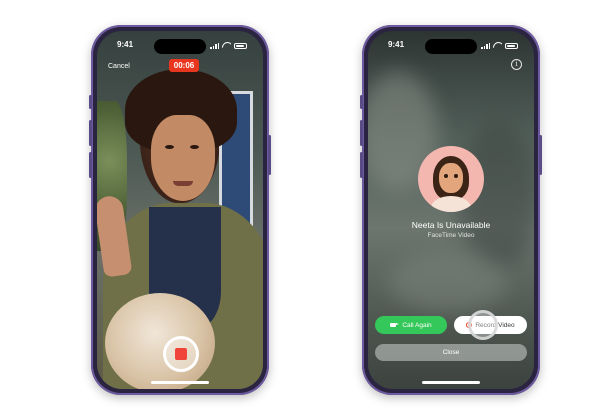 The image size is (596, 418). Describe the element at coordinates (160, 341) in the screenshot. I see `puppy` at that location.